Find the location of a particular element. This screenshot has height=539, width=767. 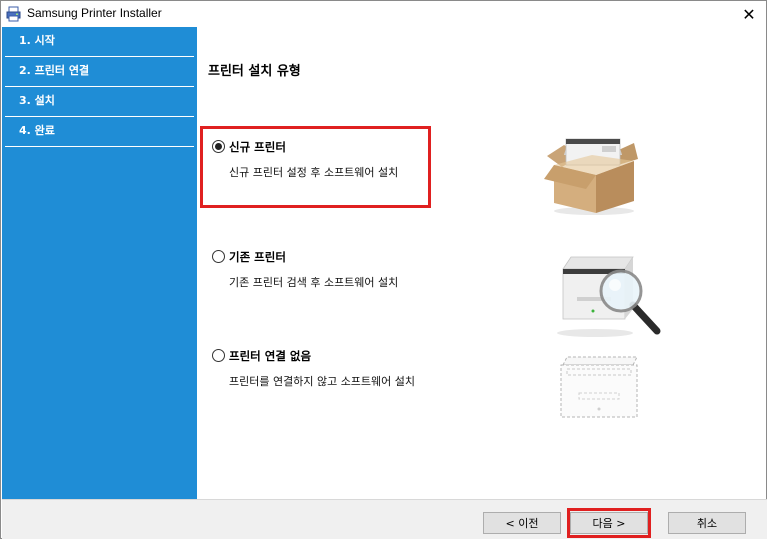

no-printer-description: 프린터를 연결하지 않고 소프트웨어 설치 is located at coordinates (322, 381).